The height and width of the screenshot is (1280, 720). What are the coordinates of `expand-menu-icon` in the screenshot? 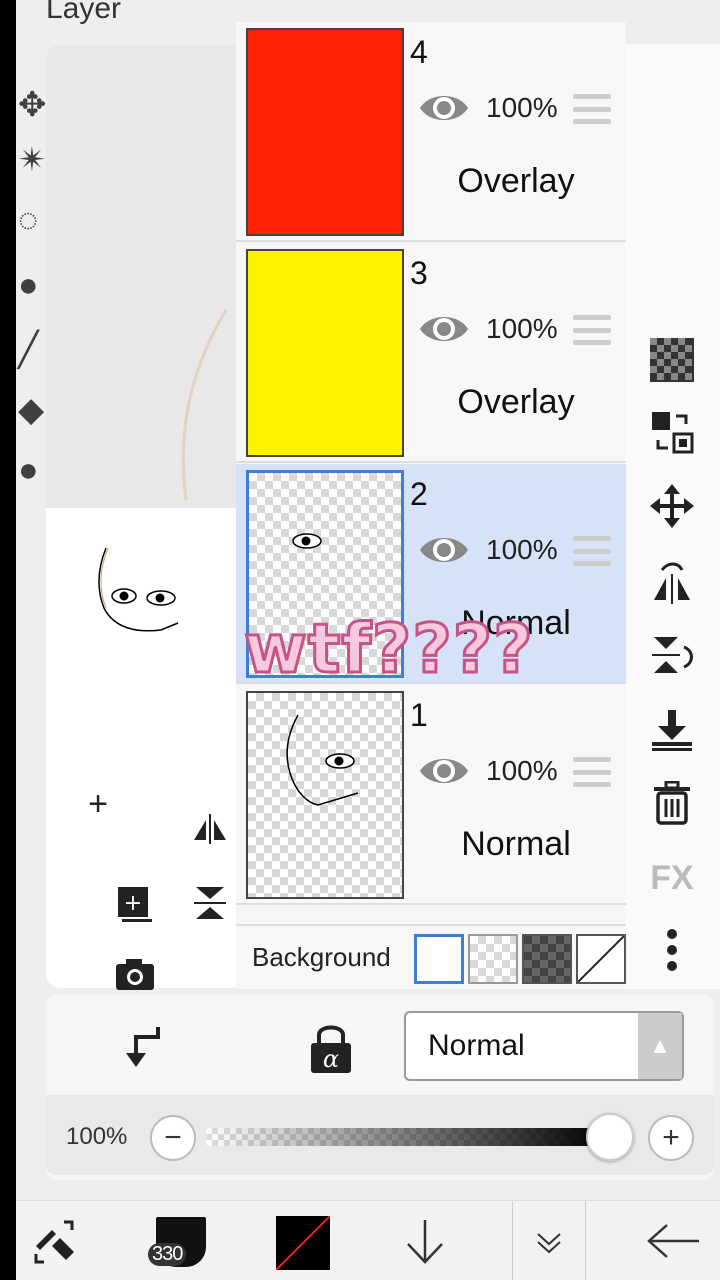 It's located at (549, 1240).